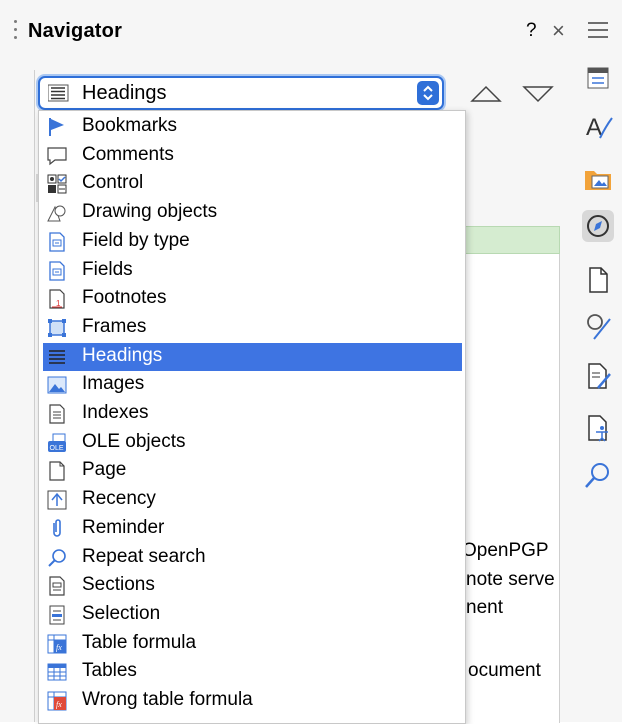 The height and width of the screenshot is (724, 622). What do you see at coordinates (598, 326) in the screenshot?
I see `style-inspector-icon` at bounding box center [598, 326].